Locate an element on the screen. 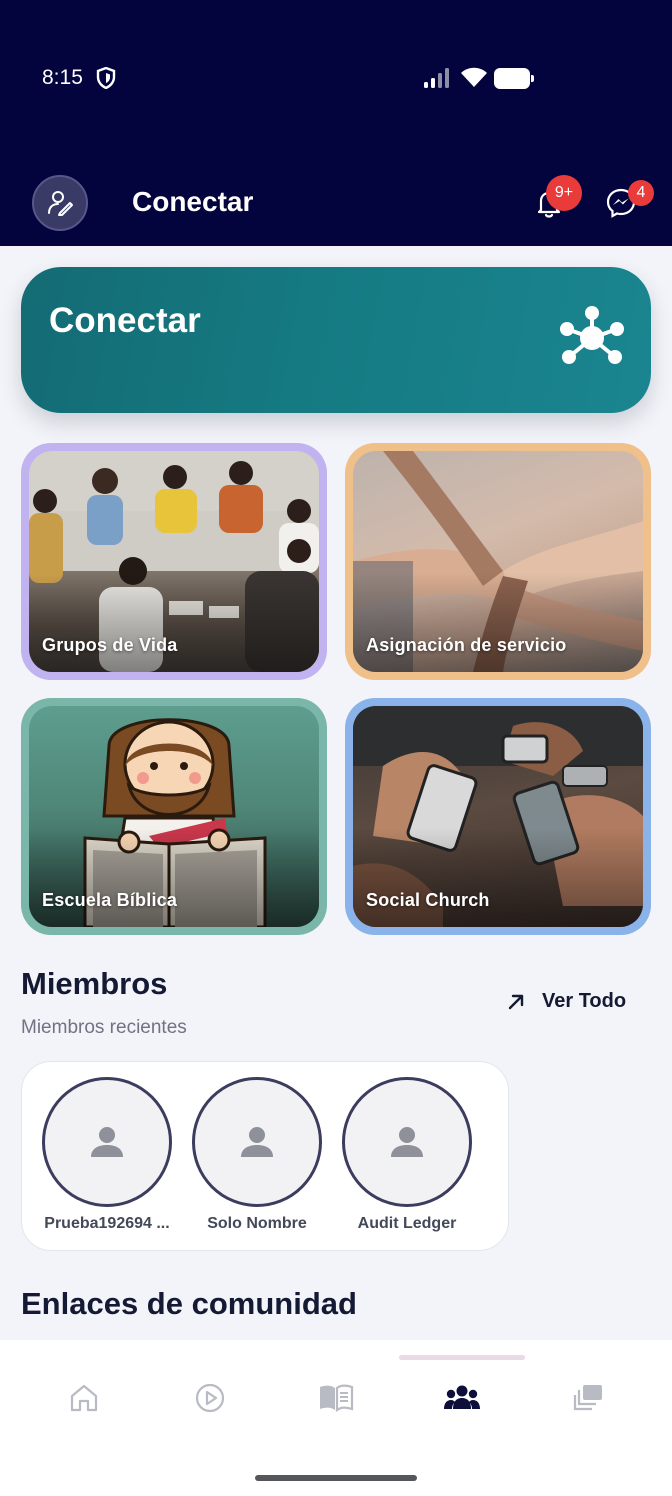  card-image: Escuela Bíblica is located at coordinates (174, 816).